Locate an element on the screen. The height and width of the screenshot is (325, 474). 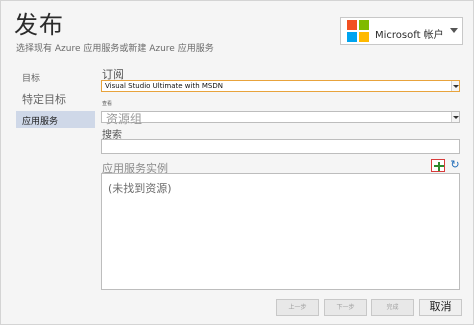
subscription-select: Visual Studio Ultimate with MSDN is located at coordinates (280, 86).